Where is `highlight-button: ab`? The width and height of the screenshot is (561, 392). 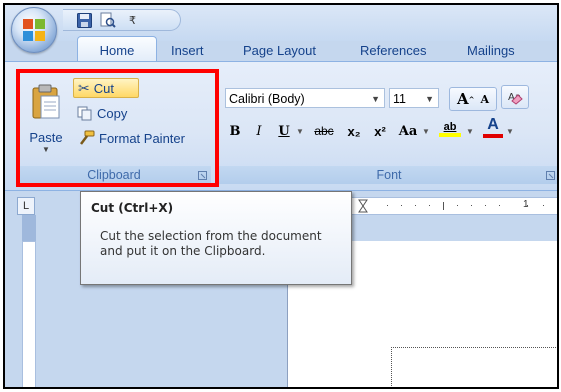
highlight-button: ab is located at coordinates (450, 129).